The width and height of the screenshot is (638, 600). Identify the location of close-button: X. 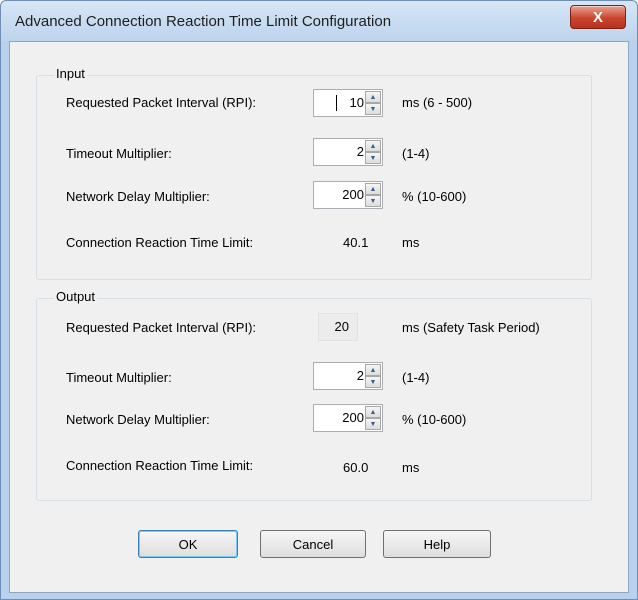
(598, 17).